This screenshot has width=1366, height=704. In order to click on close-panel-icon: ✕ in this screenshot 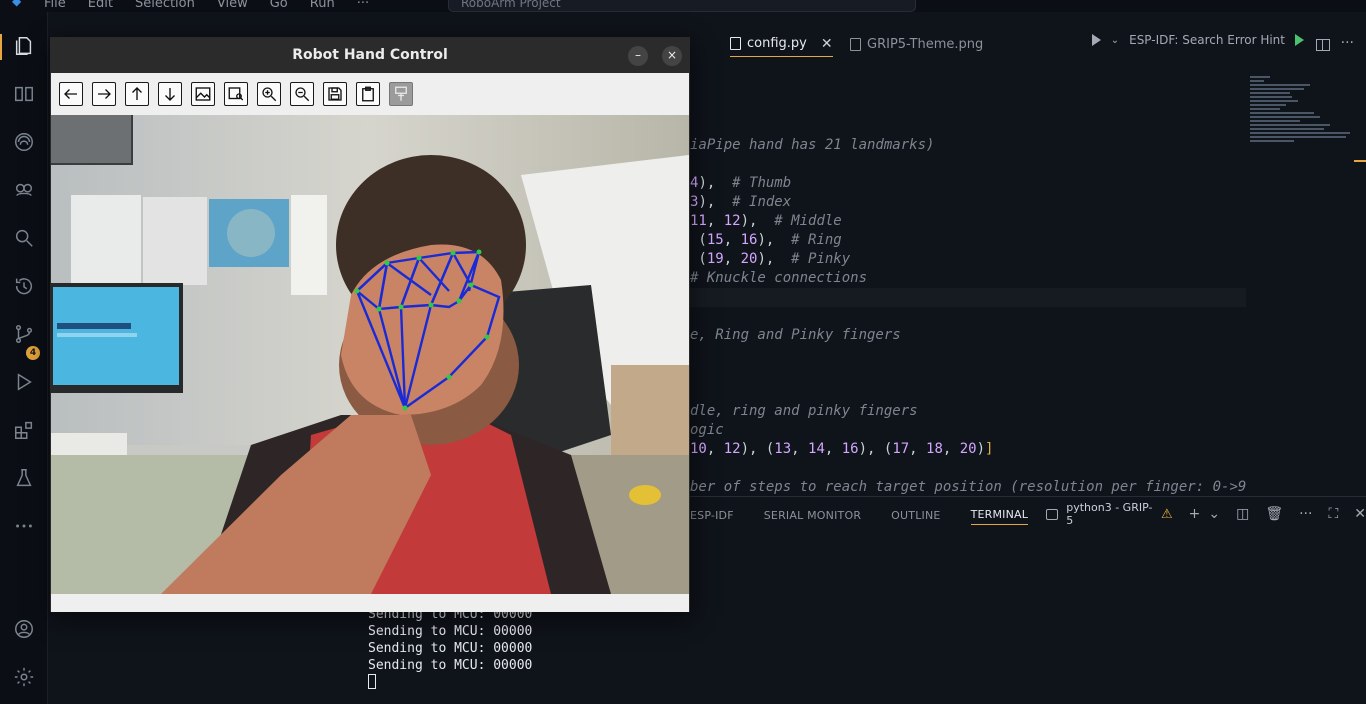, I will do `click(1360, 514)`.